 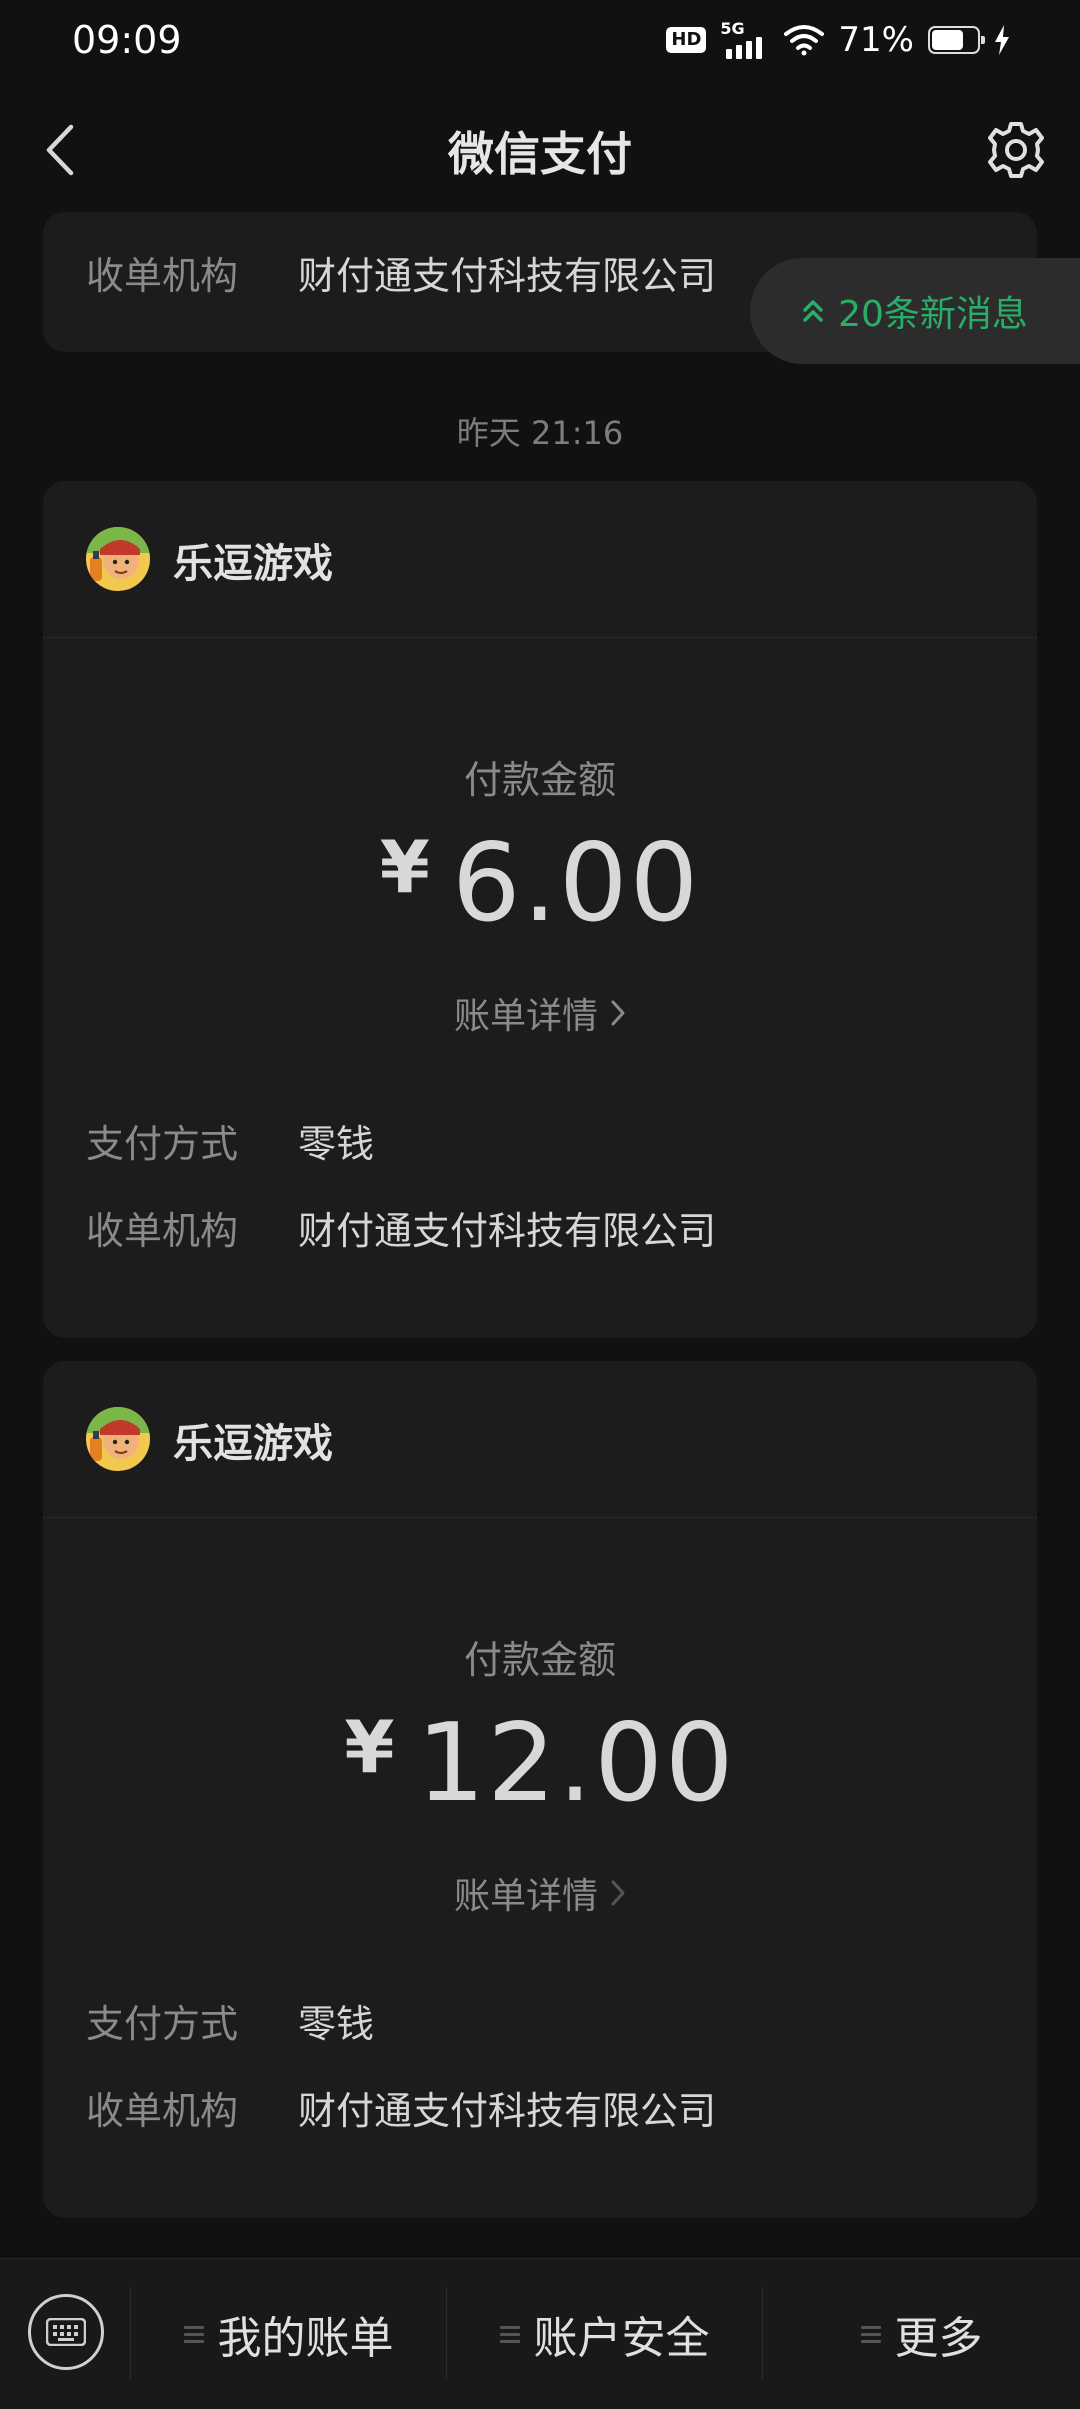 I want to click on hd-icon: HD, so click(x=686, y=40).